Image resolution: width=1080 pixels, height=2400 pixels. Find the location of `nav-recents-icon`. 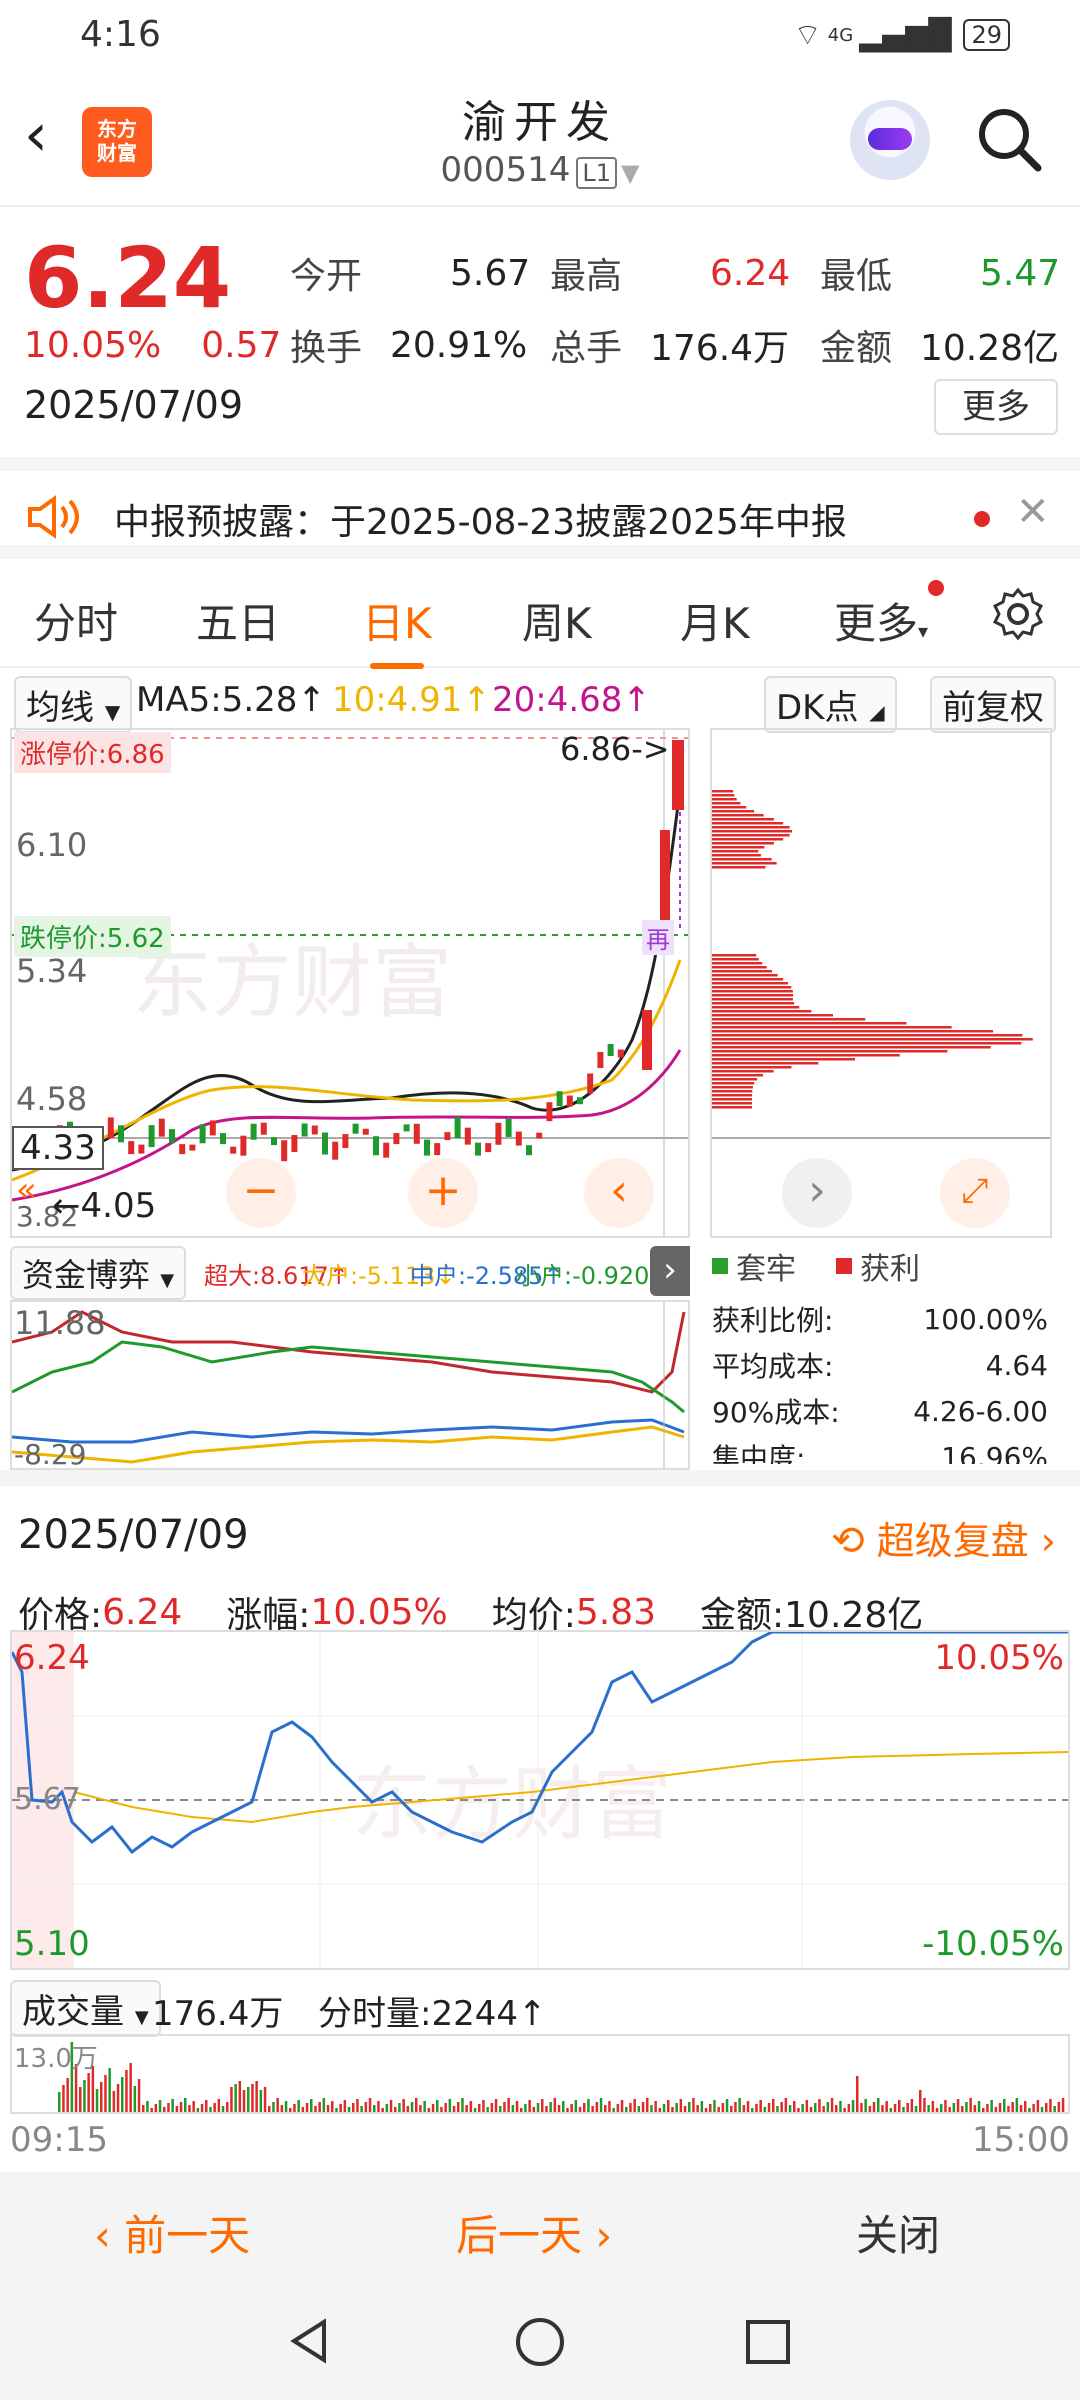

nav-recents-icon is located at coordinates (768, 2342).